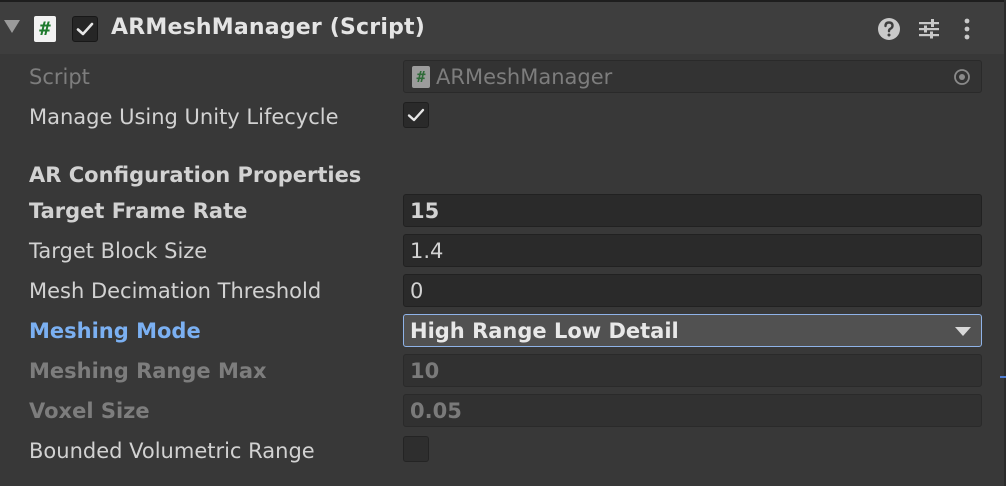 The image size is (1006, 486). Describe the element at coordinates (425, 211) in the screenshot. I see `target-frame-rate-value: 15` at that location.